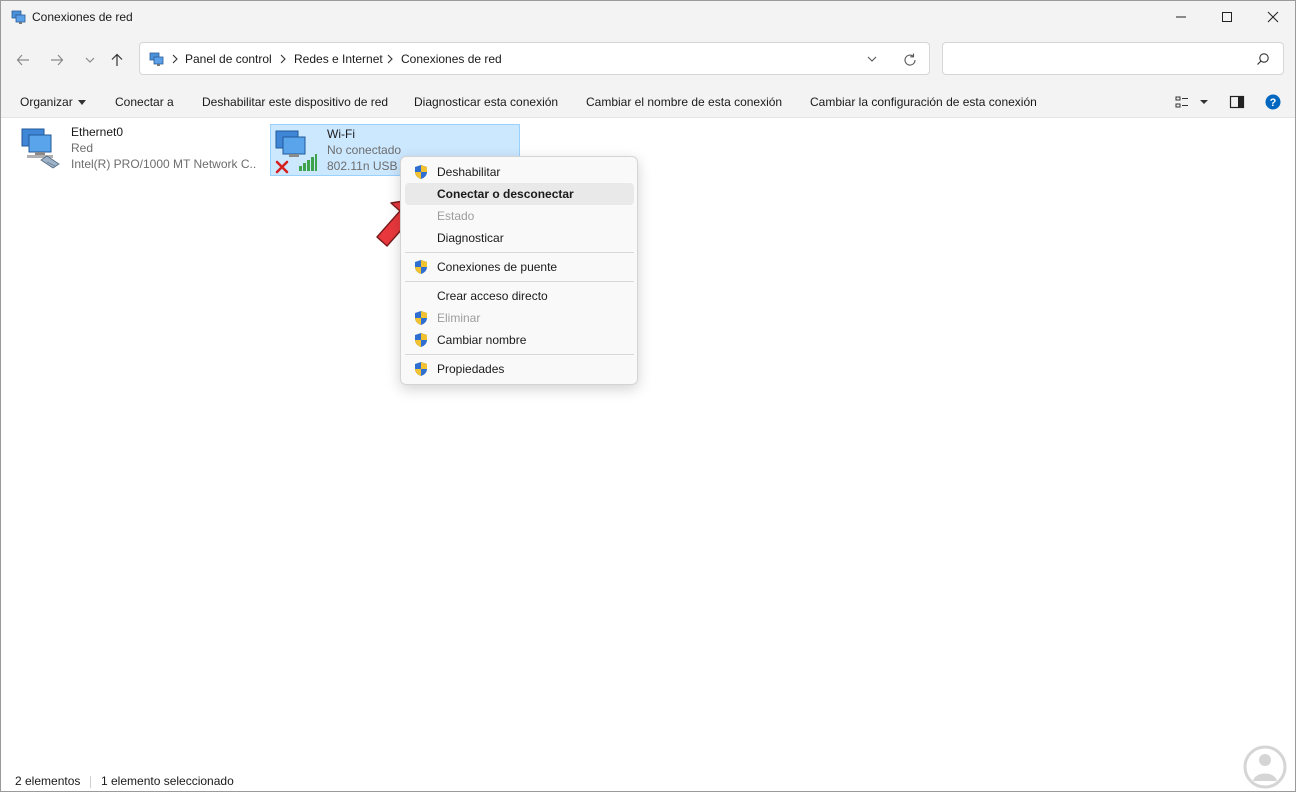 Image resolution: width=1296 pixels, height=792 pixels. Describe the element at coordinates (519, 238) in the screenshot. I see `menu-item-diagnosticar: Diagnosticar` at that location.